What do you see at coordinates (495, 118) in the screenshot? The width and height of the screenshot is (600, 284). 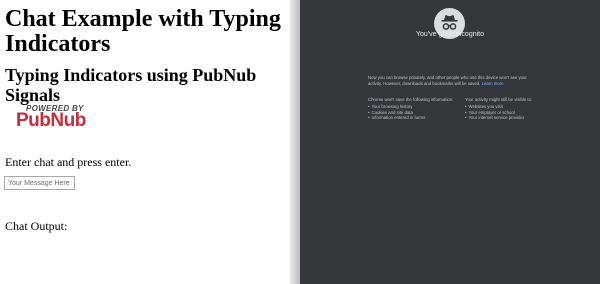 I see `list-item: Your internet service provider` at bounding box center [495, 118].